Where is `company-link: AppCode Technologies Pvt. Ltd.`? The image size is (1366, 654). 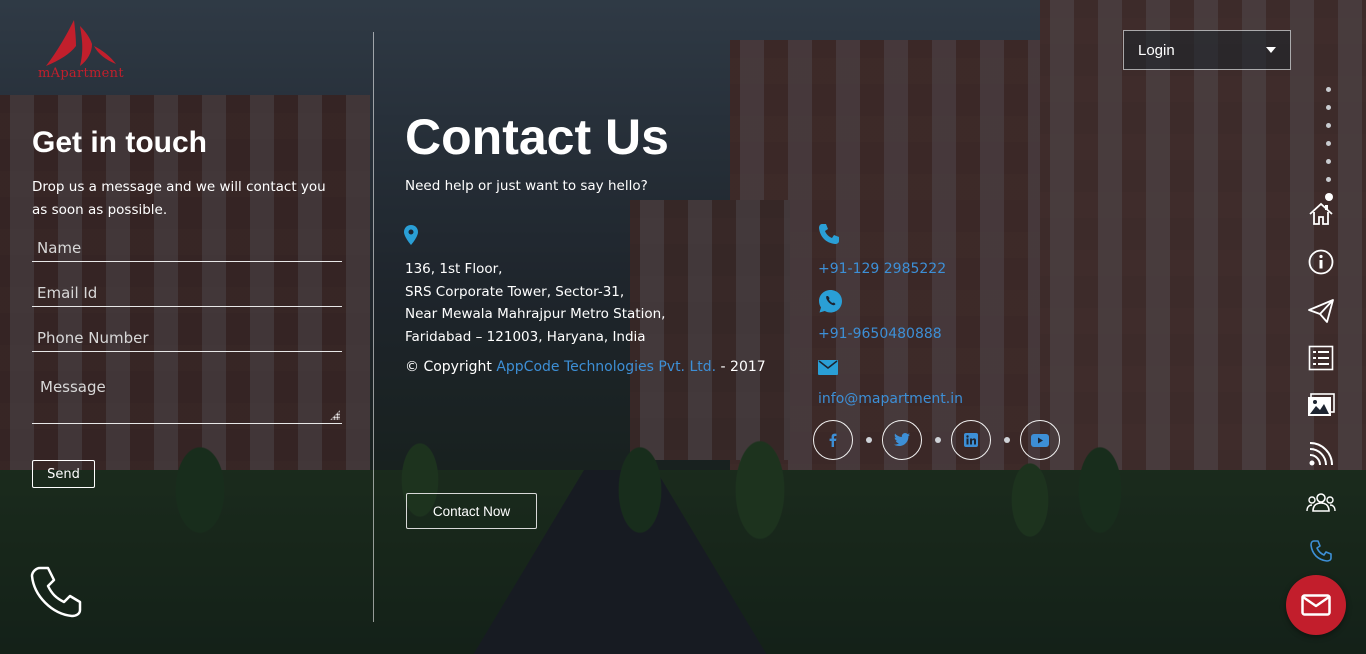 company-link: AppCode Technologies Pvt. Ltd. is located at coordinates (606, 367).